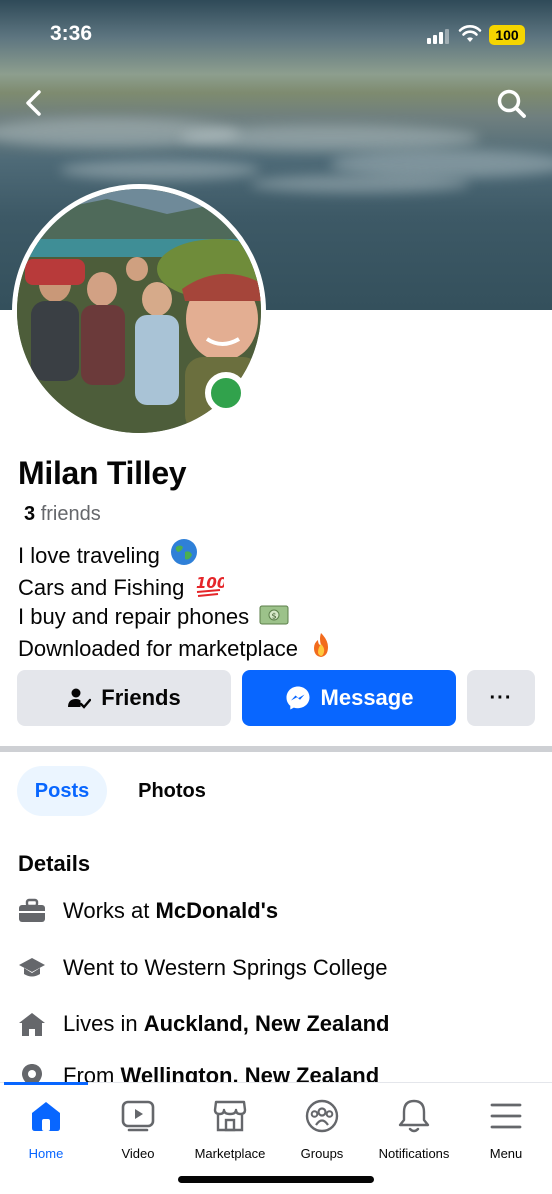 The height and width of the screenshot is (1194, 552). What do you see at coordinates (80, 698) in the screenshot?
I see `friends-check-icon` at bounding box center [80, 698].